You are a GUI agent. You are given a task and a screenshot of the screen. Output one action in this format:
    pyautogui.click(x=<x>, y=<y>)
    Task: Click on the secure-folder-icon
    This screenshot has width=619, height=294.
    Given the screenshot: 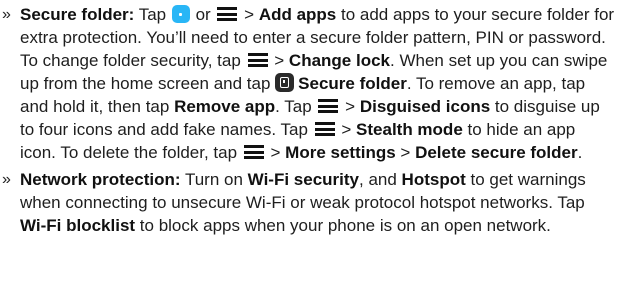 What is the action you would take?
    pyautogui.click(x=285, y=82)
    